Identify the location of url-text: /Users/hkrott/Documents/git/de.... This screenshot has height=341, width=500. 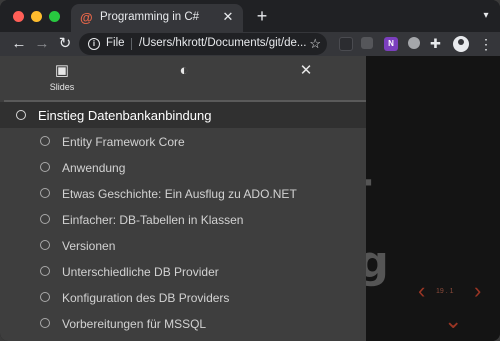
(223, 43).